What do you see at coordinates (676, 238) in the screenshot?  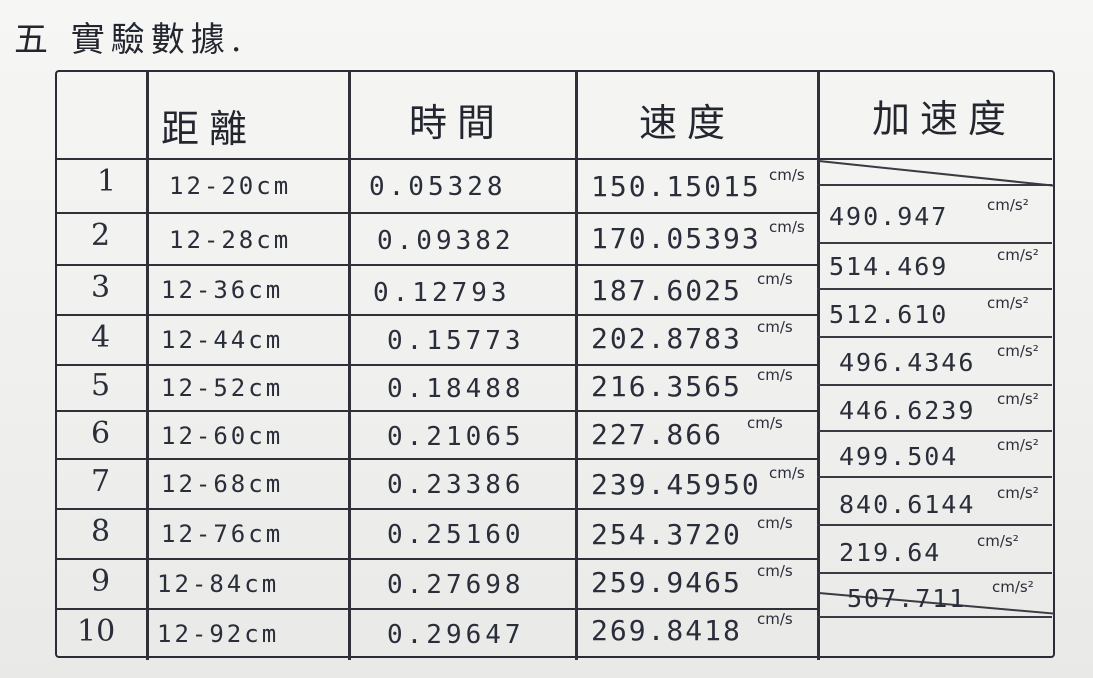 I see `speed-cell: 170.05393` at bounding box center [676, 238].